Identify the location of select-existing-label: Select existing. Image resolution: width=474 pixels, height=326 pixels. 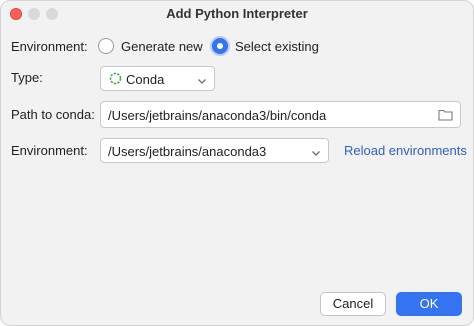
(277, 46).